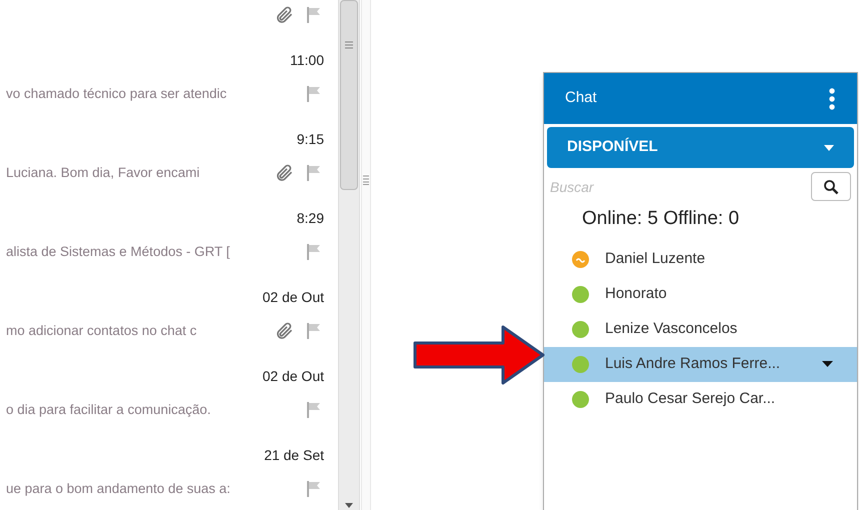 This screenshot has width=859, height=510. What do you see at coordinates (116, 93) in the screenshot?
I see `message-preview: vo chamado técnico para ser atendic` at bounding box center [116, 93].